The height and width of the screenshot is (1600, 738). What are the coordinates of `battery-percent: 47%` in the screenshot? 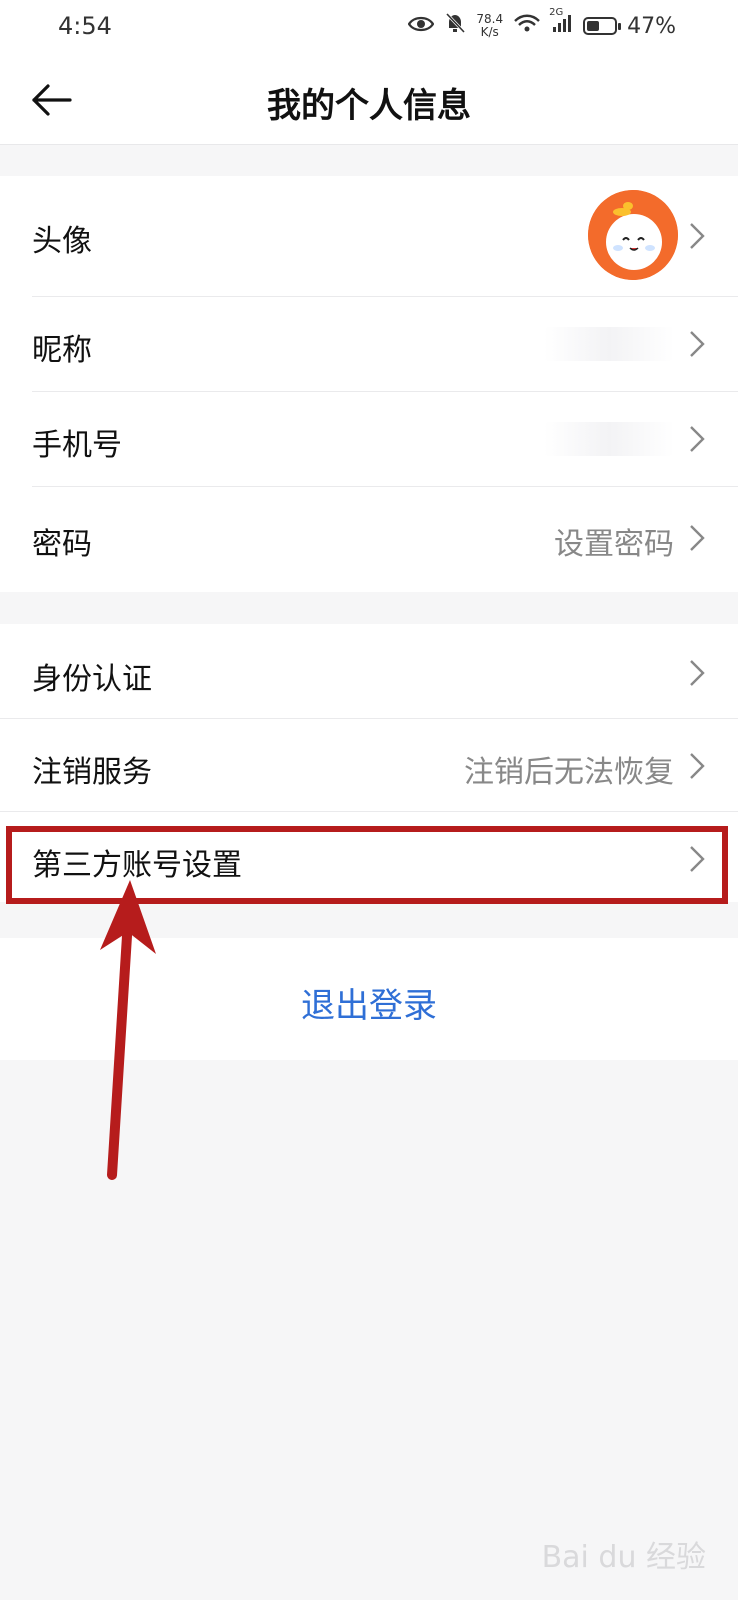 It's located at (651, 26).